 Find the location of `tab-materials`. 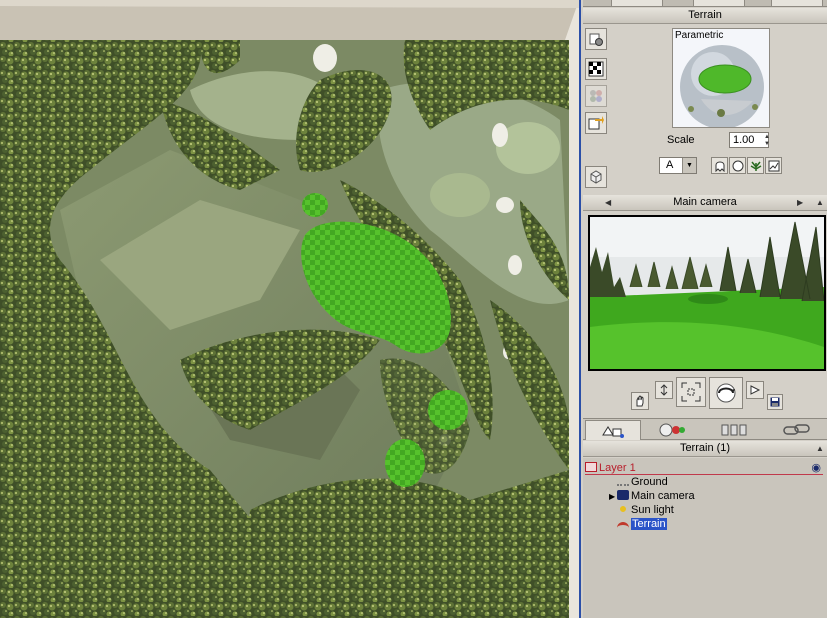

tab-materials is located at coordinates (673, 430).